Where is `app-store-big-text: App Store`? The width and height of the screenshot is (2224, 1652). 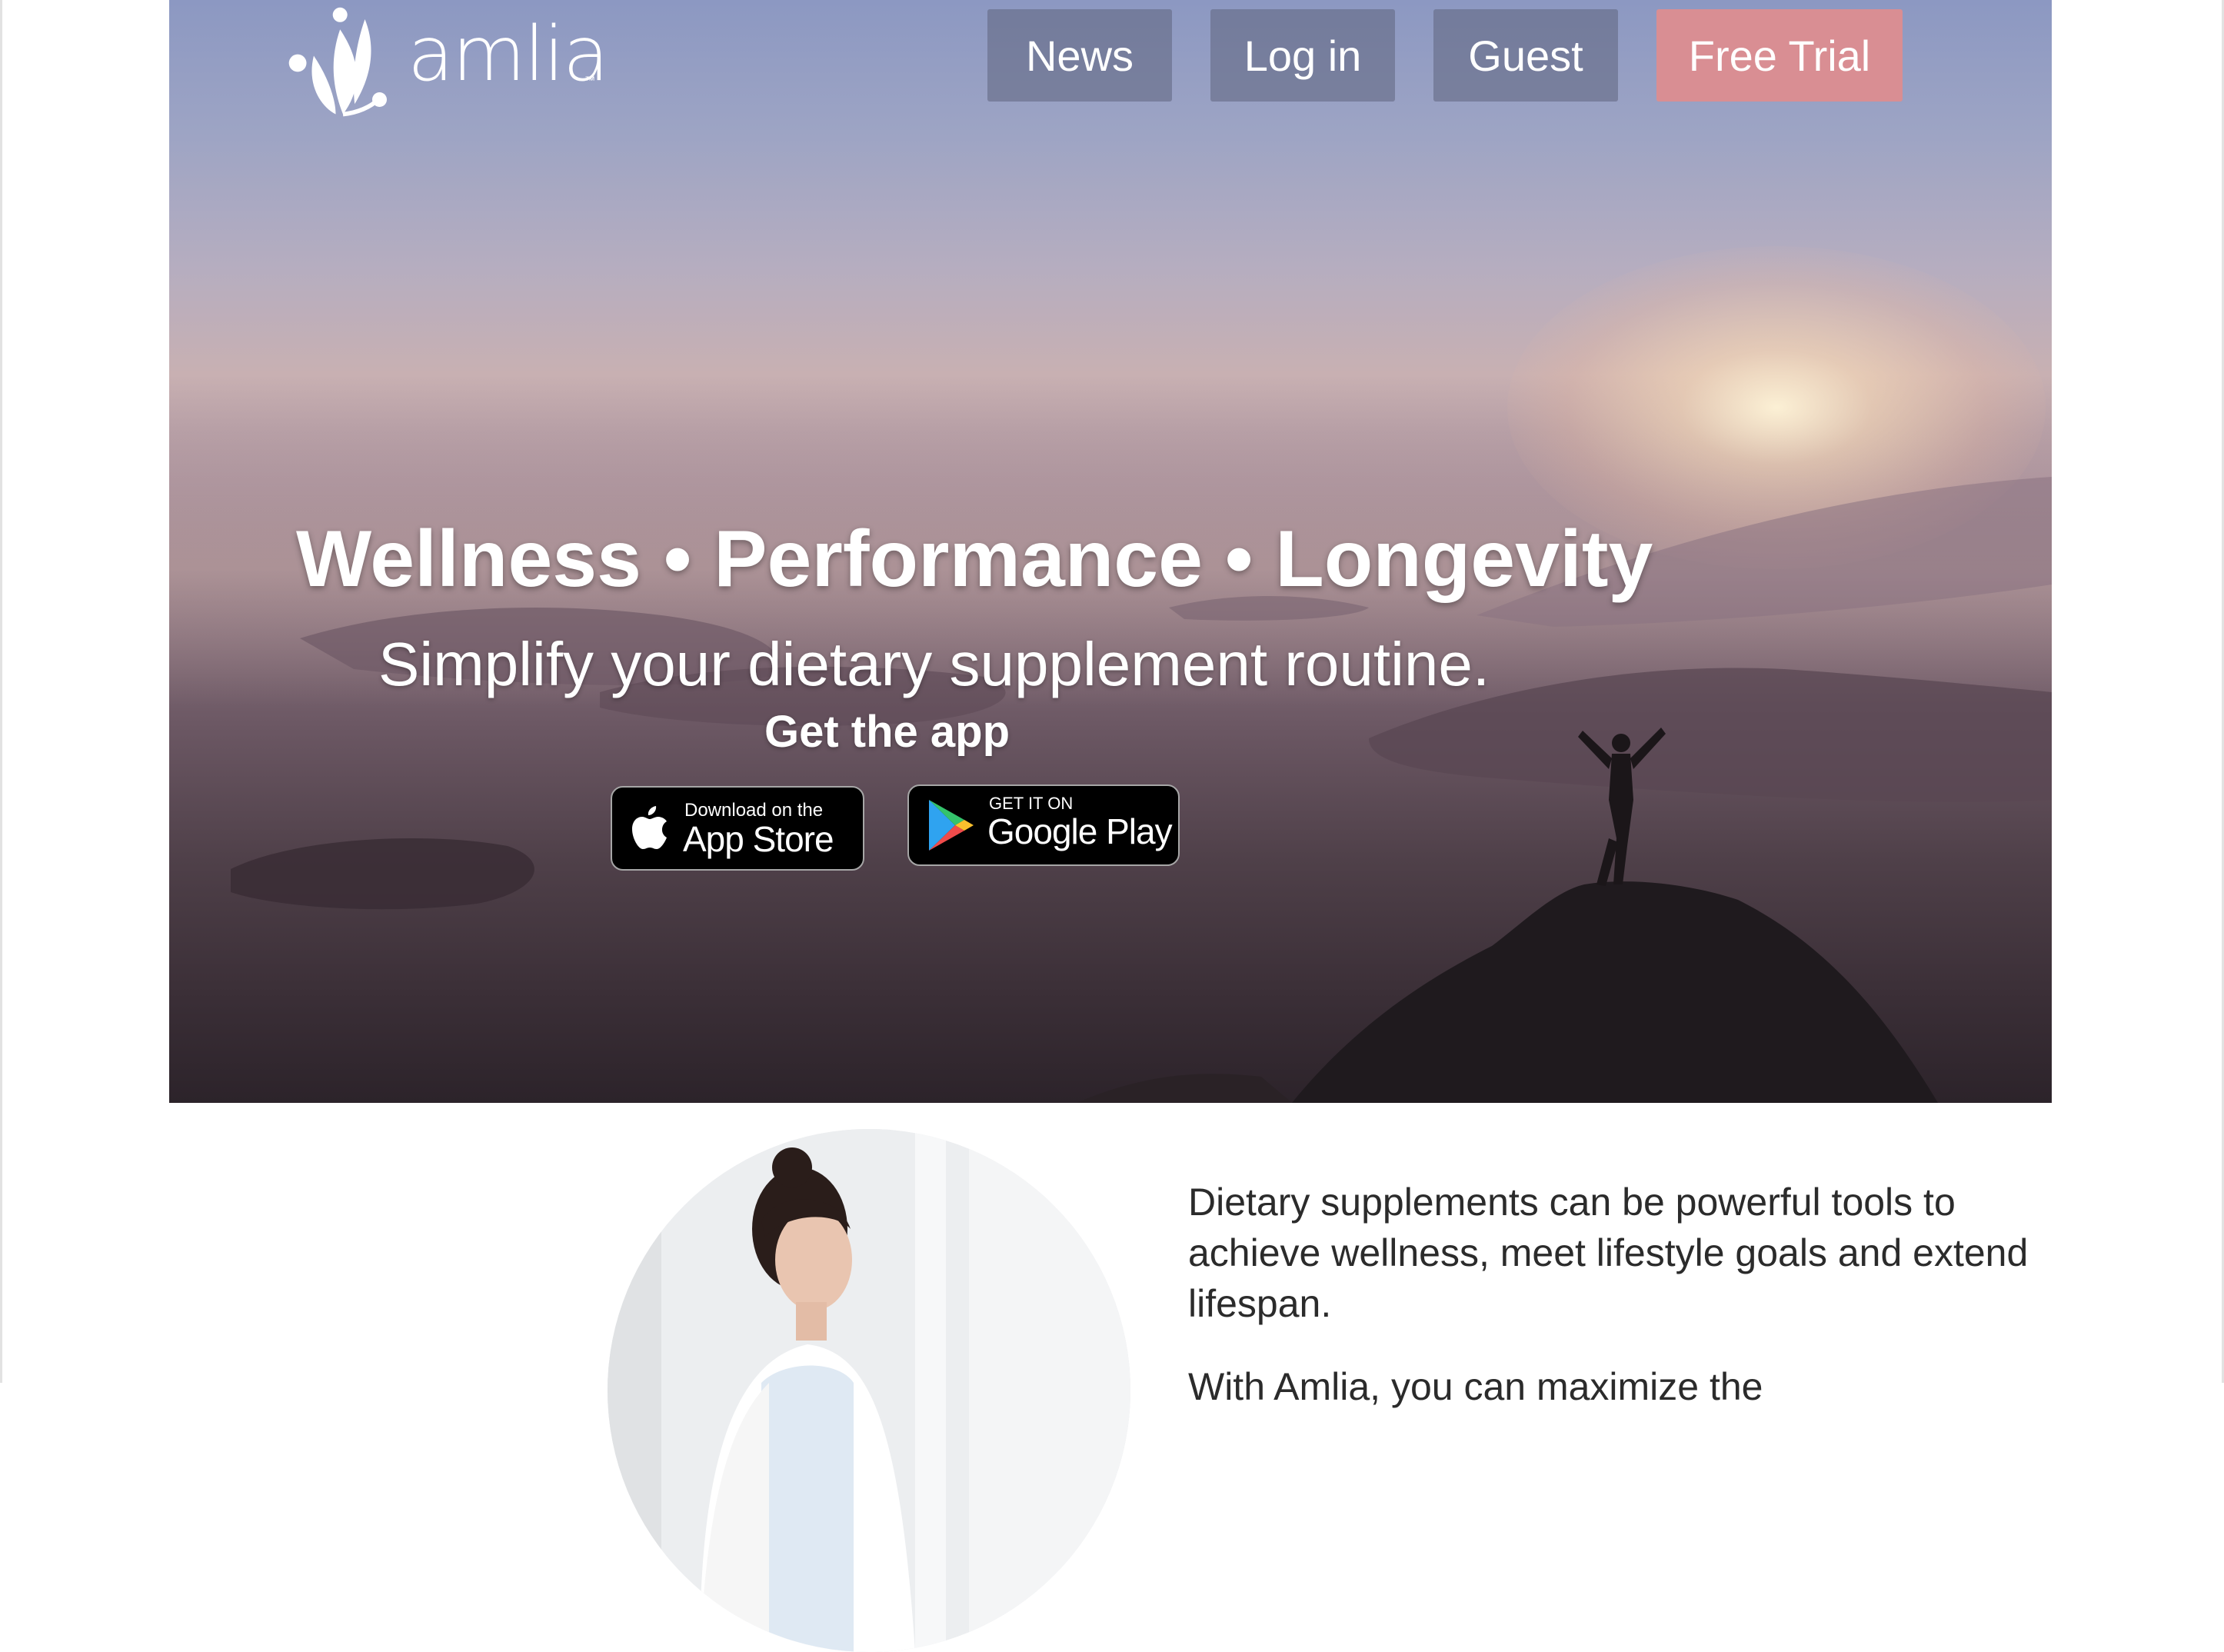 app-store-big-text: App Store is located at coordinates (758, 839).